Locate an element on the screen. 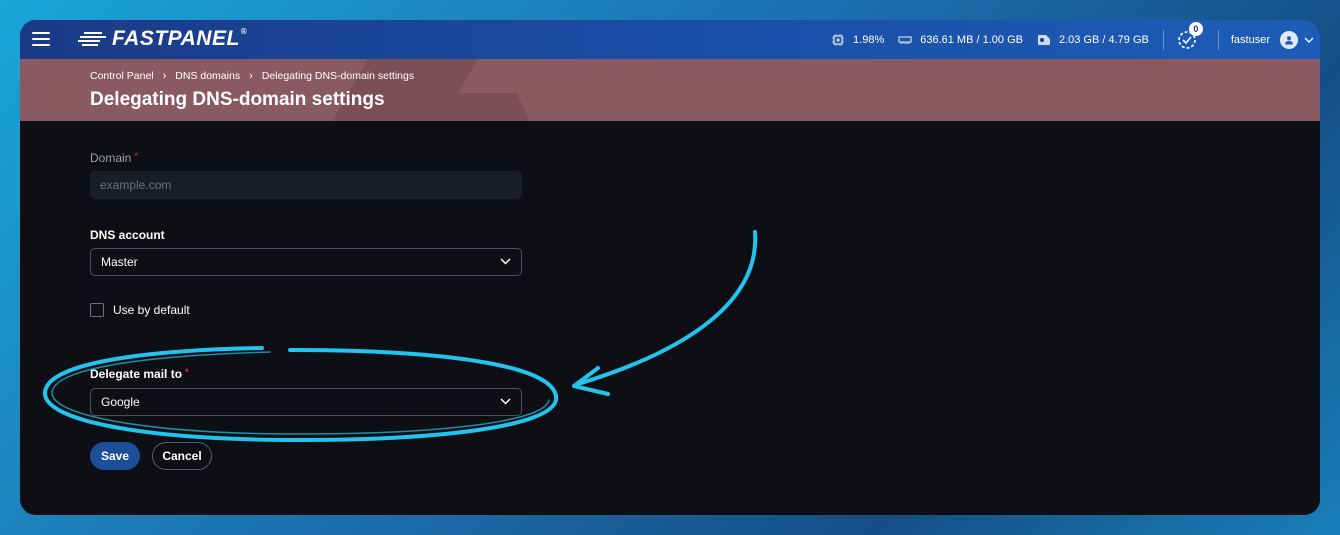  cpu-icon is located at coordinates (838, 39).